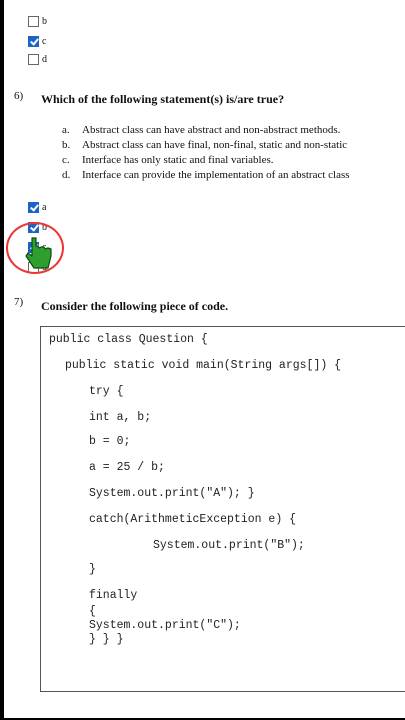 The height and width of the screenshot is (720, 405). What do you see at coordinates (165, 625) in the screenshot?
I see `code-line: System.out.print("C");` at bounding box center [165, 625].